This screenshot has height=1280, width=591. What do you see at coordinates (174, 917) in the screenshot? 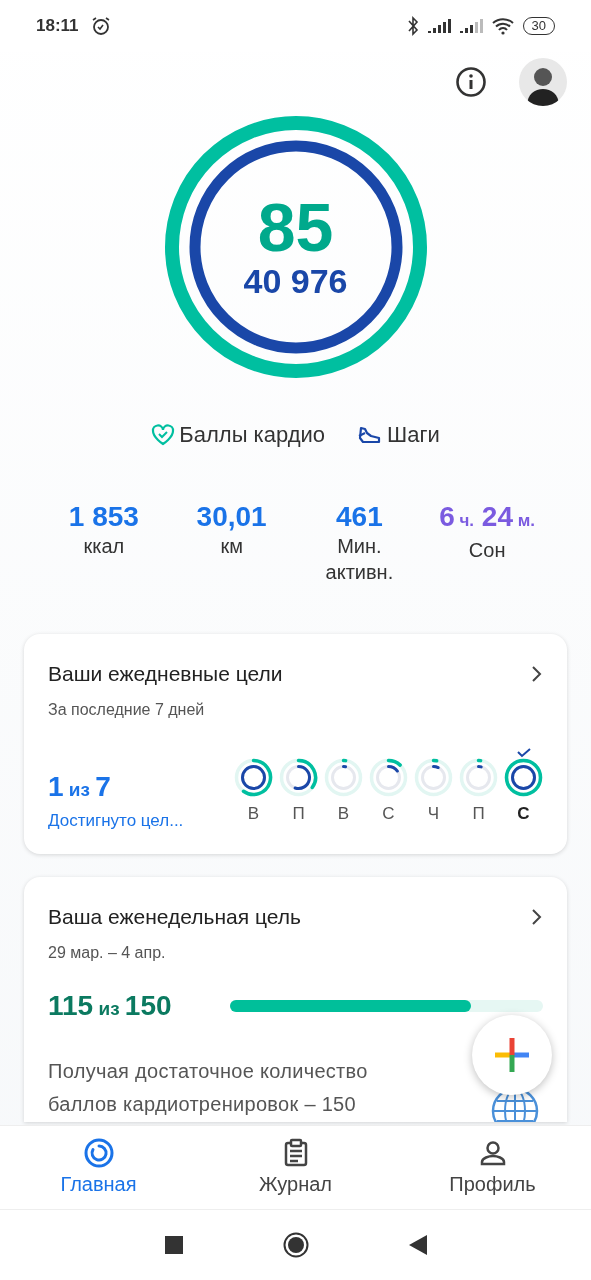
I see `card-title: Ваша еженедельная цель` at bounding box center [174, 917].